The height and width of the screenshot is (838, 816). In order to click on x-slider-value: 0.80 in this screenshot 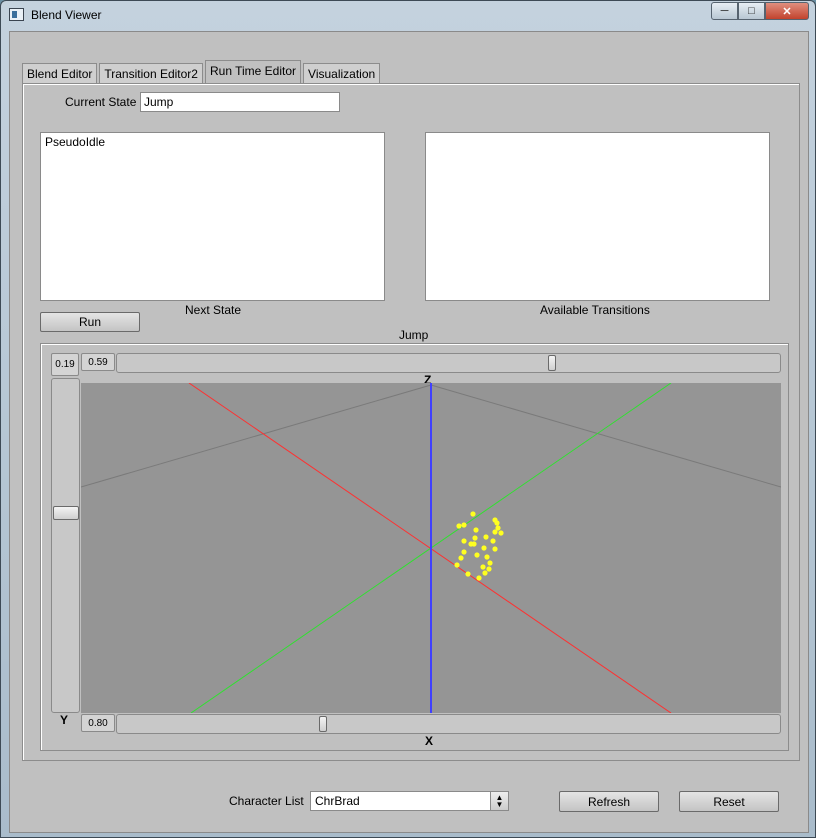, I will do `click(98, 723)`.